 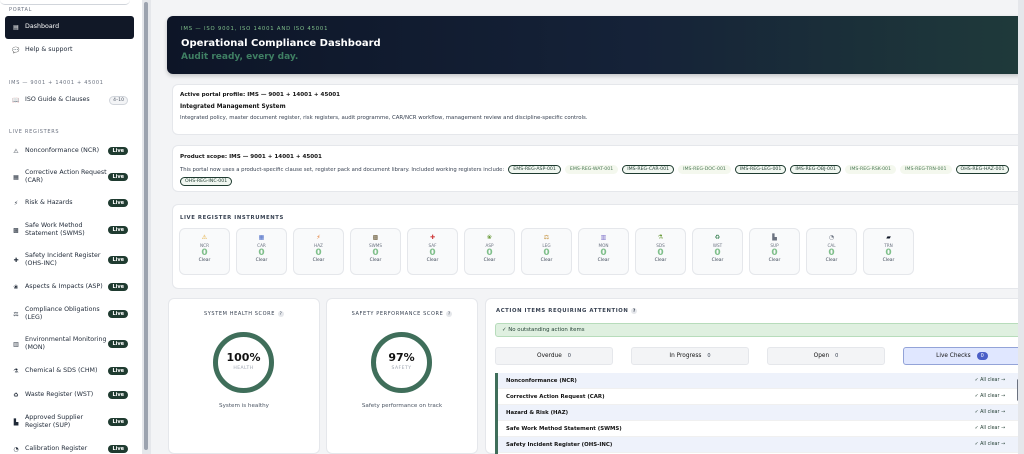 What do you see at coordinates (61, 370) in the screenshot?
I see `sidebar-item-label: Chemical & SDS (CHM)` at bounding box center [61, 370].